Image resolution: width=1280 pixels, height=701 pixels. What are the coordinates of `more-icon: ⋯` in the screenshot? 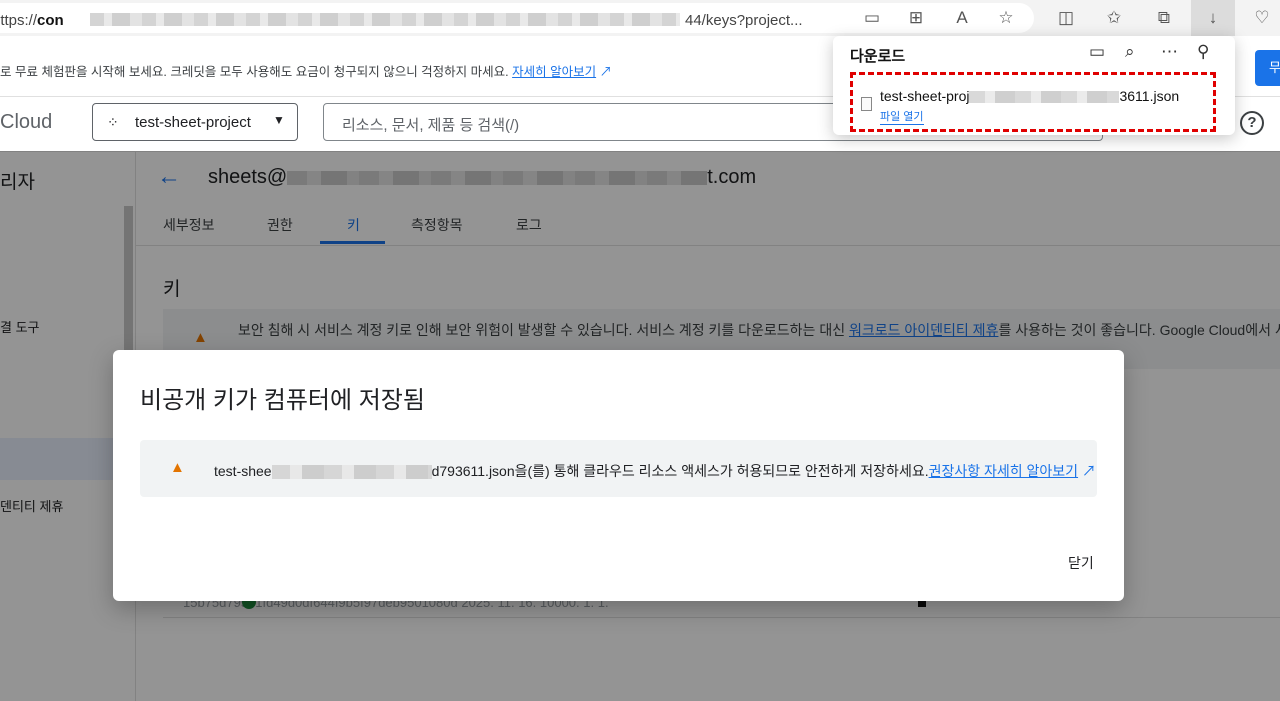 It's located at (1169, 52).